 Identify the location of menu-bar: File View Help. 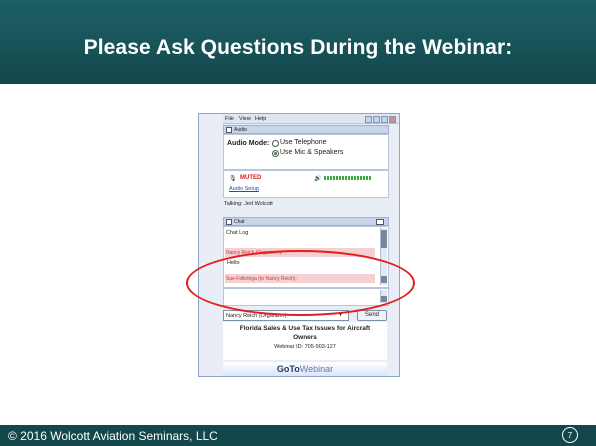
(311, 119).